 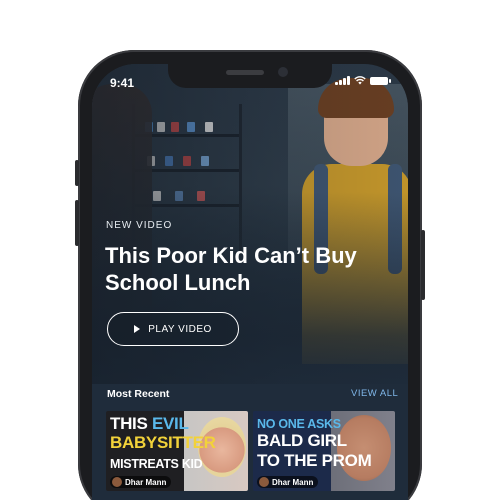 I want to click on notch, so click(x=250, y=76).